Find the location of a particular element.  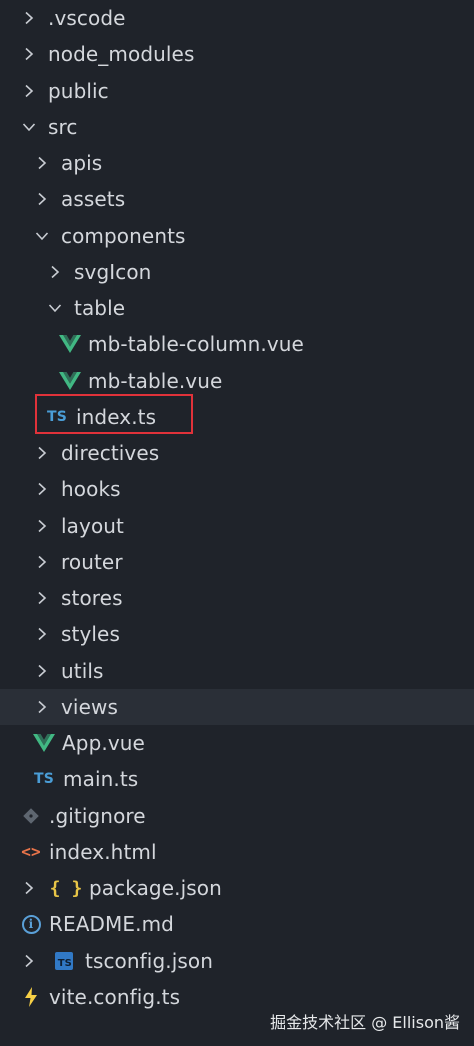

tree-folder-styles: styles is located at coordinates (237, 634).